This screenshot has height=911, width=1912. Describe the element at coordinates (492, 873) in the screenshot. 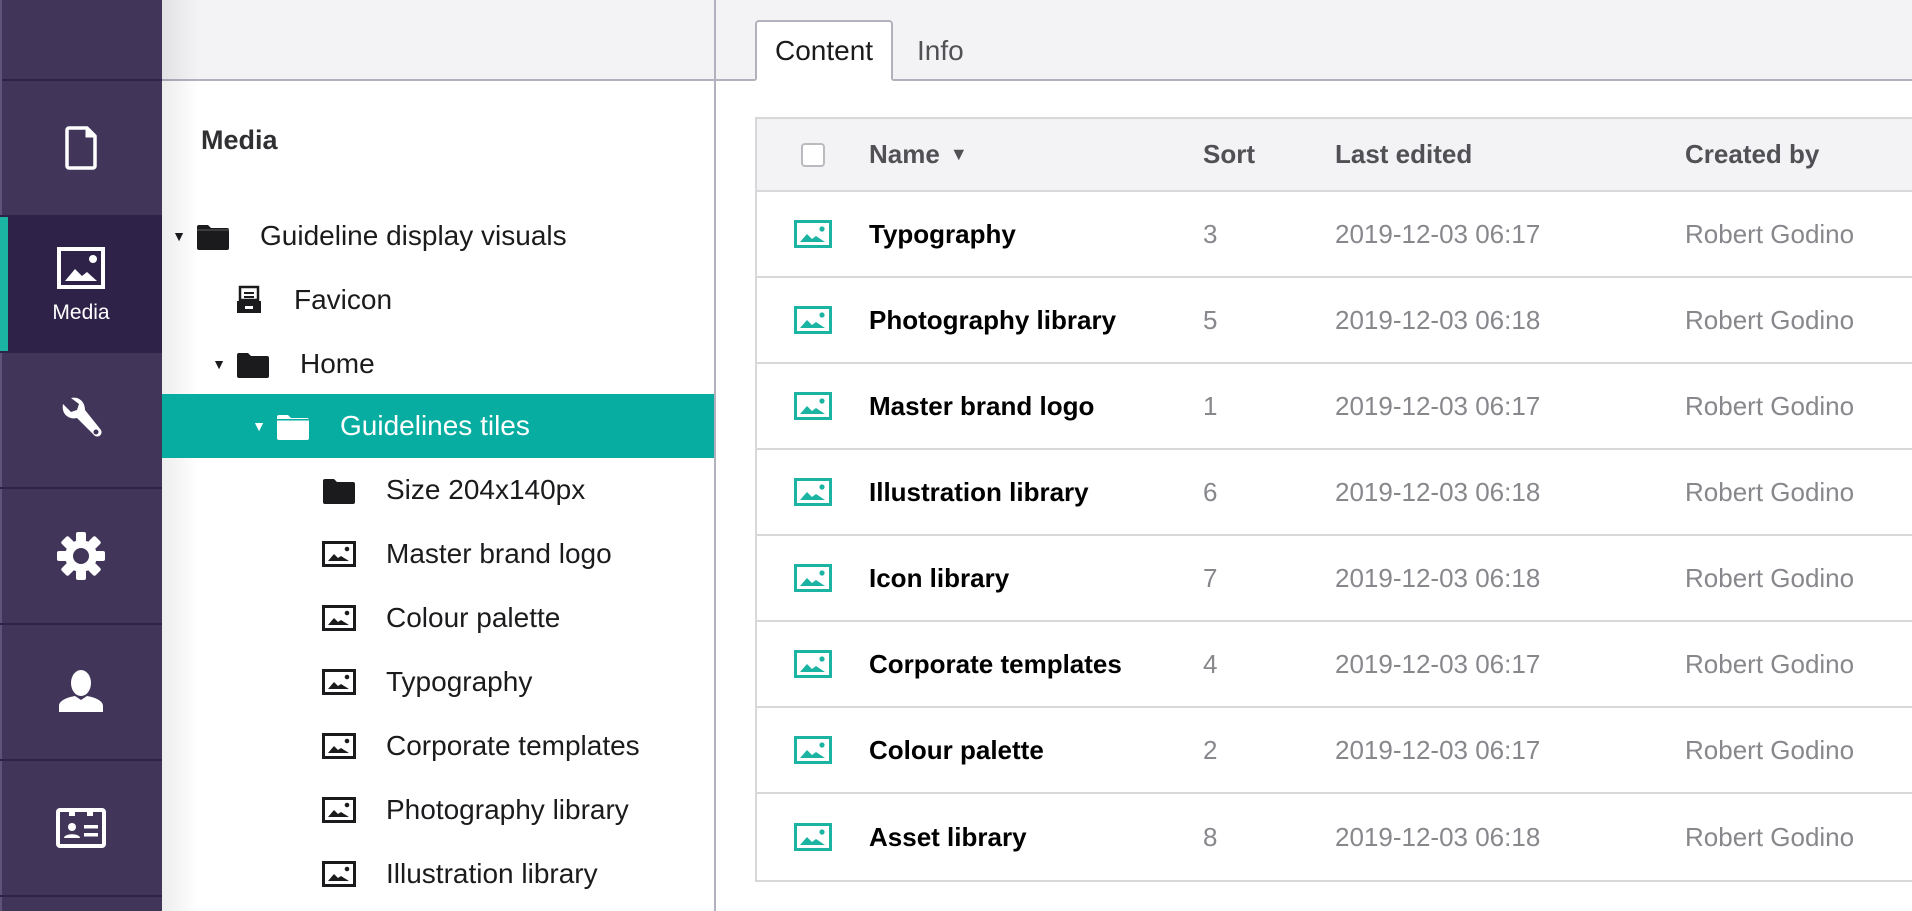

I see `tree-node-label: Illustration library` at that location.